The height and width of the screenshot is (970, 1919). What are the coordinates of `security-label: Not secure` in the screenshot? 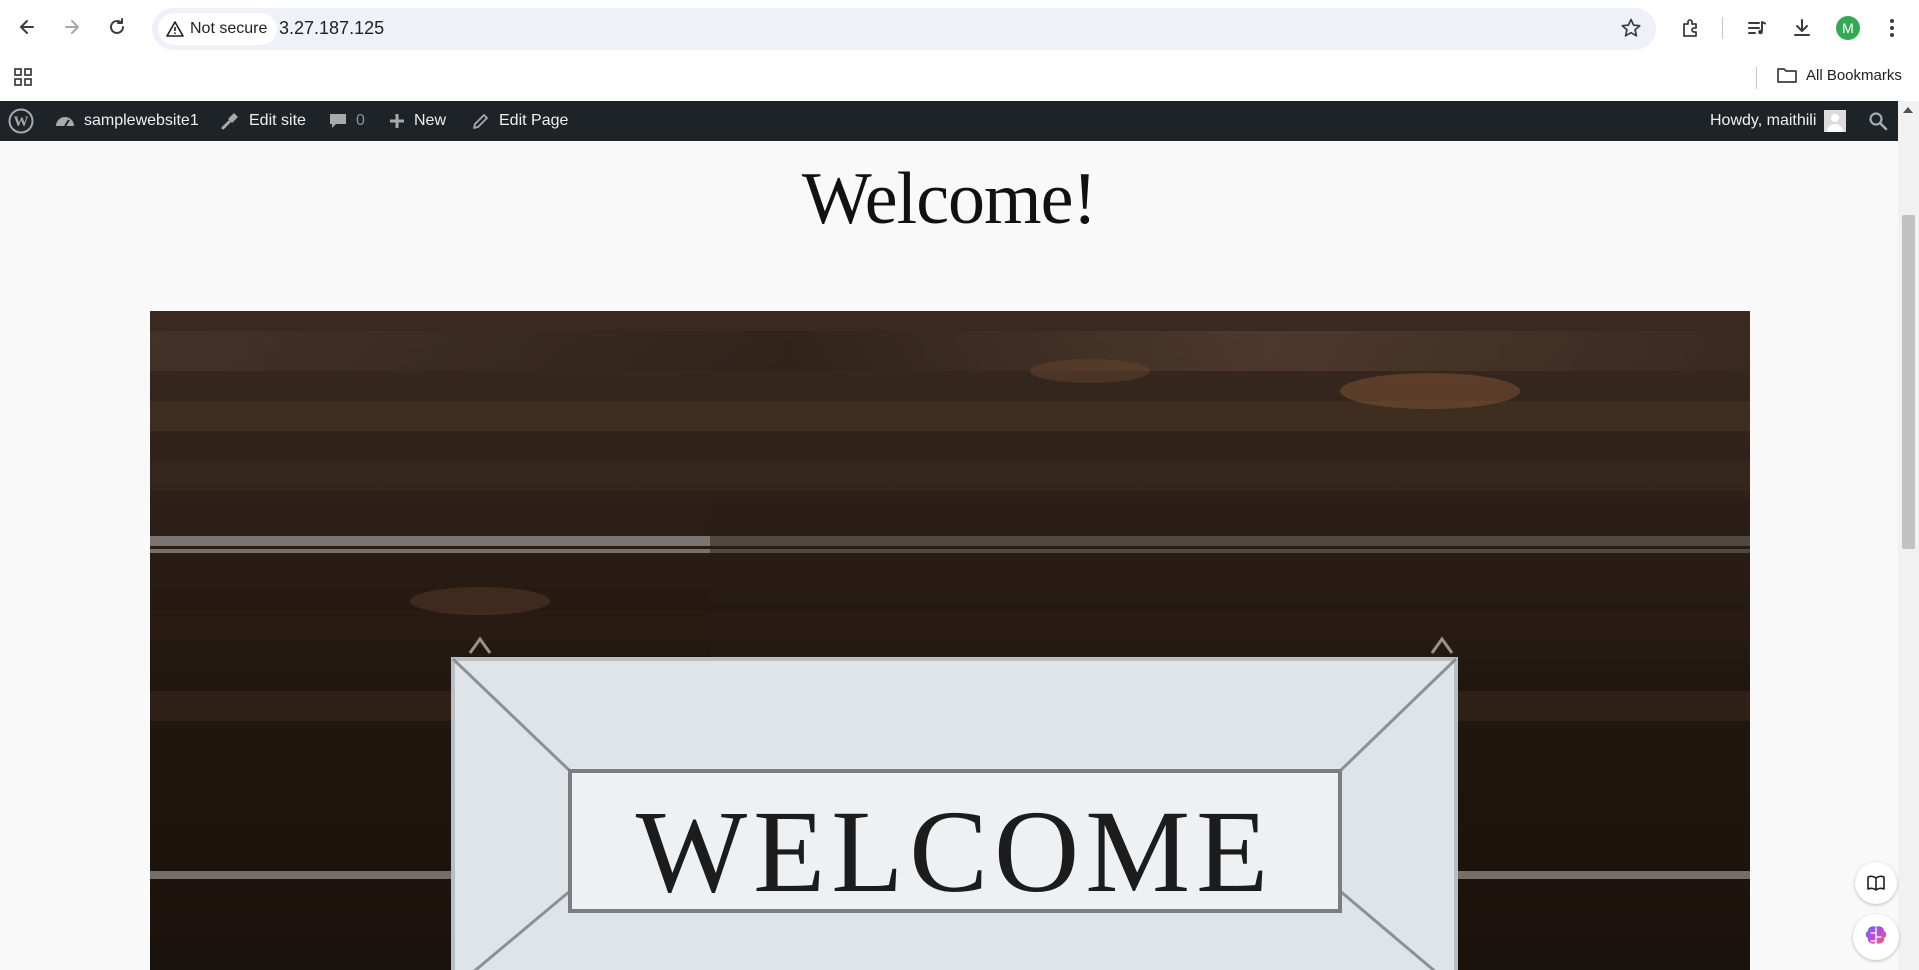 It's located at (229, 28).